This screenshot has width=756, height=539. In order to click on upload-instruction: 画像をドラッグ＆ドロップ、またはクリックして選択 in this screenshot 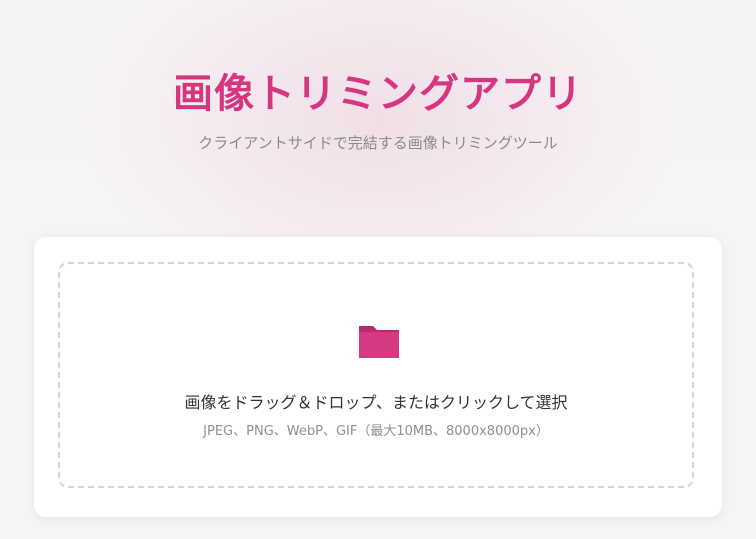, I will do `click(376, 402)`.